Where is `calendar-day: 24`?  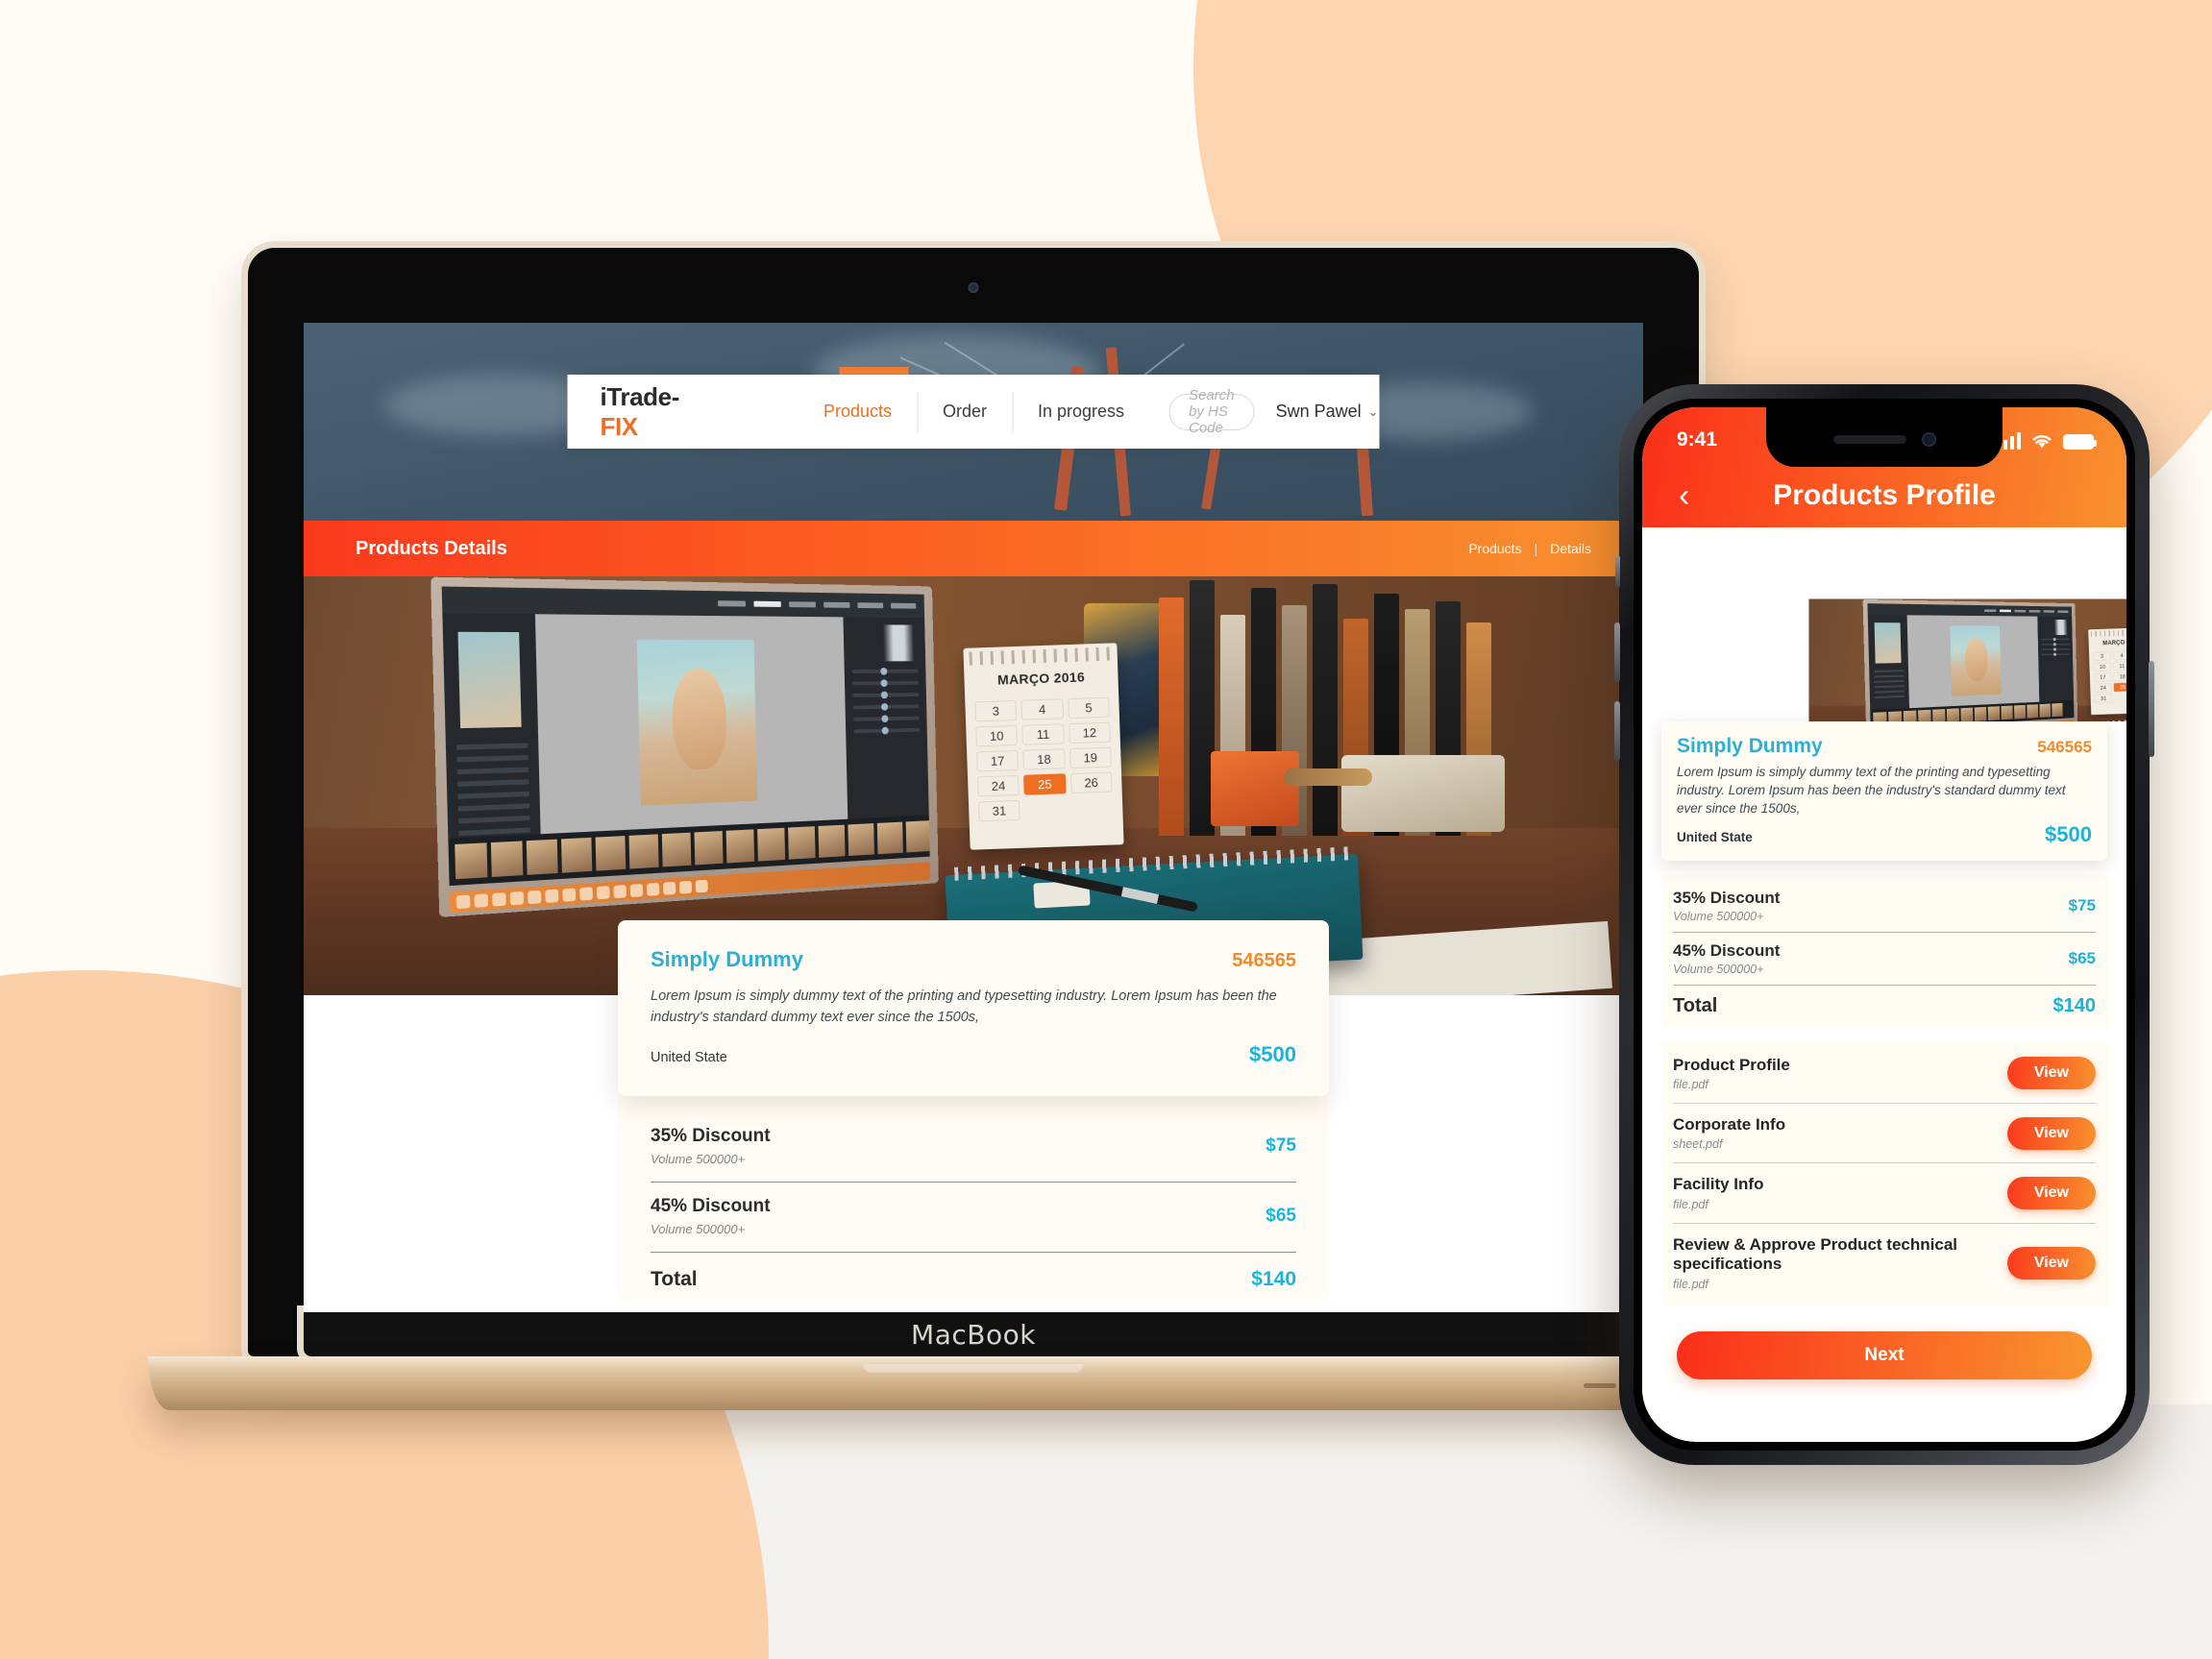 calendar-day: 24 is located at coordinates (2103, 688).